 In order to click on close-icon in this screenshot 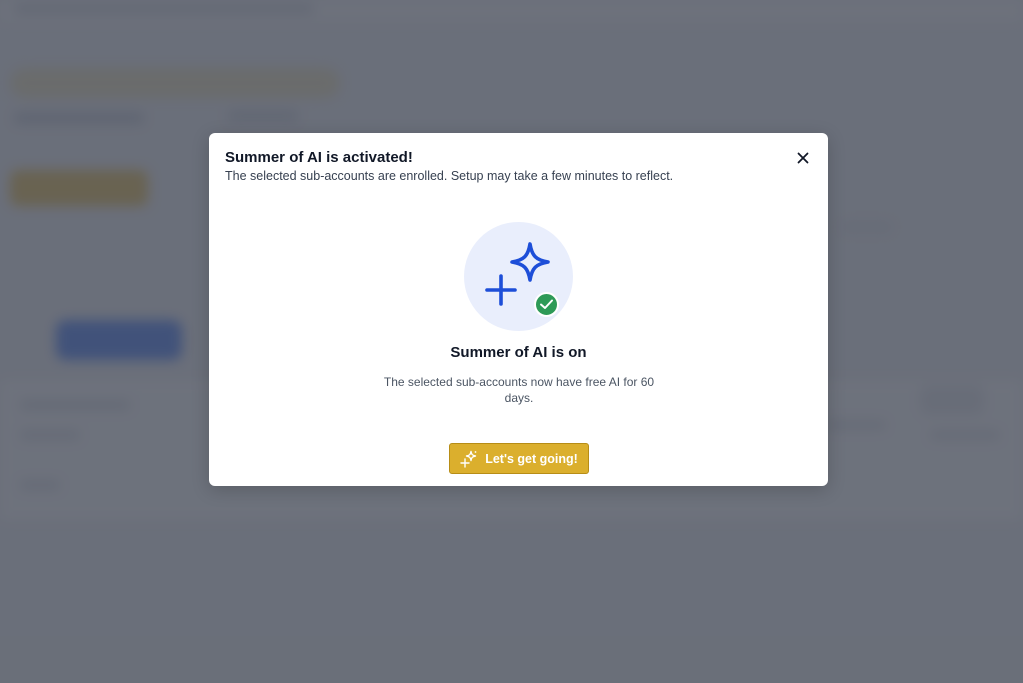, I will do `click(803, 158)`.